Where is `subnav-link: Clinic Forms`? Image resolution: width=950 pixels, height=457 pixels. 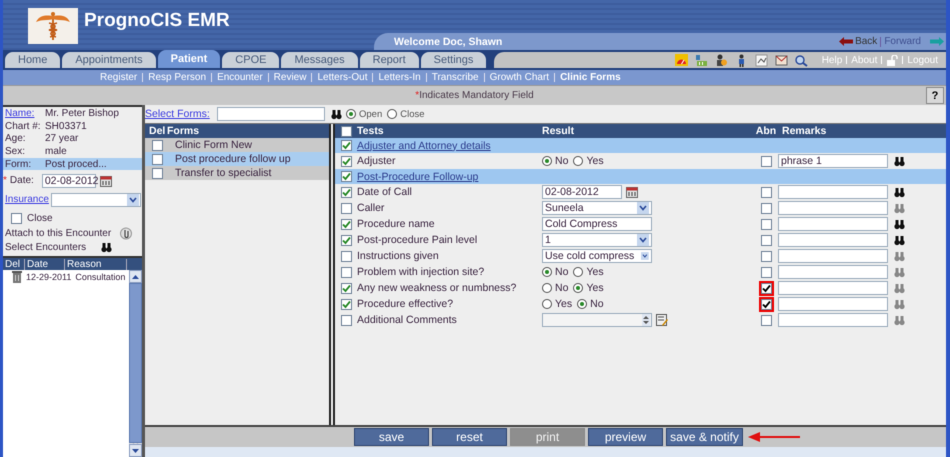
subnav-link: Clinic Forms is located at coordinates (590, 77).